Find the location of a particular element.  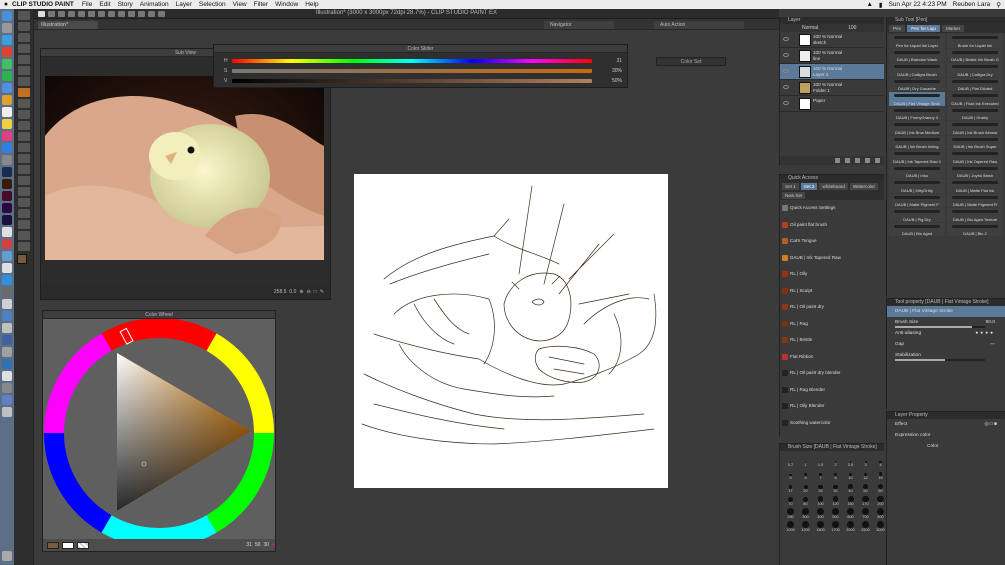

brush-size-preset: 120 is located at coordinates (835, 500).